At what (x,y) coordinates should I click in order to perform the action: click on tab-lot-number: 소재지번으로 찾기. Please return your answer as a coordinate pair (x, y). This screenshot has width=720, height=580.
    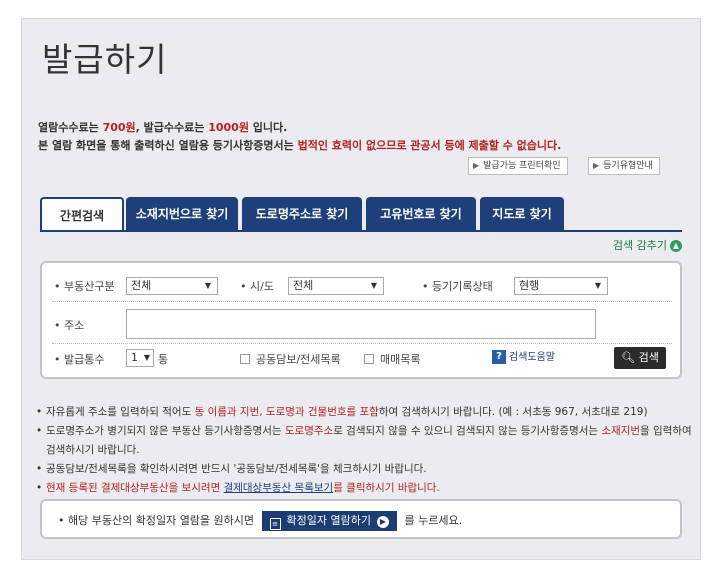
    Looking at the image, I should click on (182, 214).